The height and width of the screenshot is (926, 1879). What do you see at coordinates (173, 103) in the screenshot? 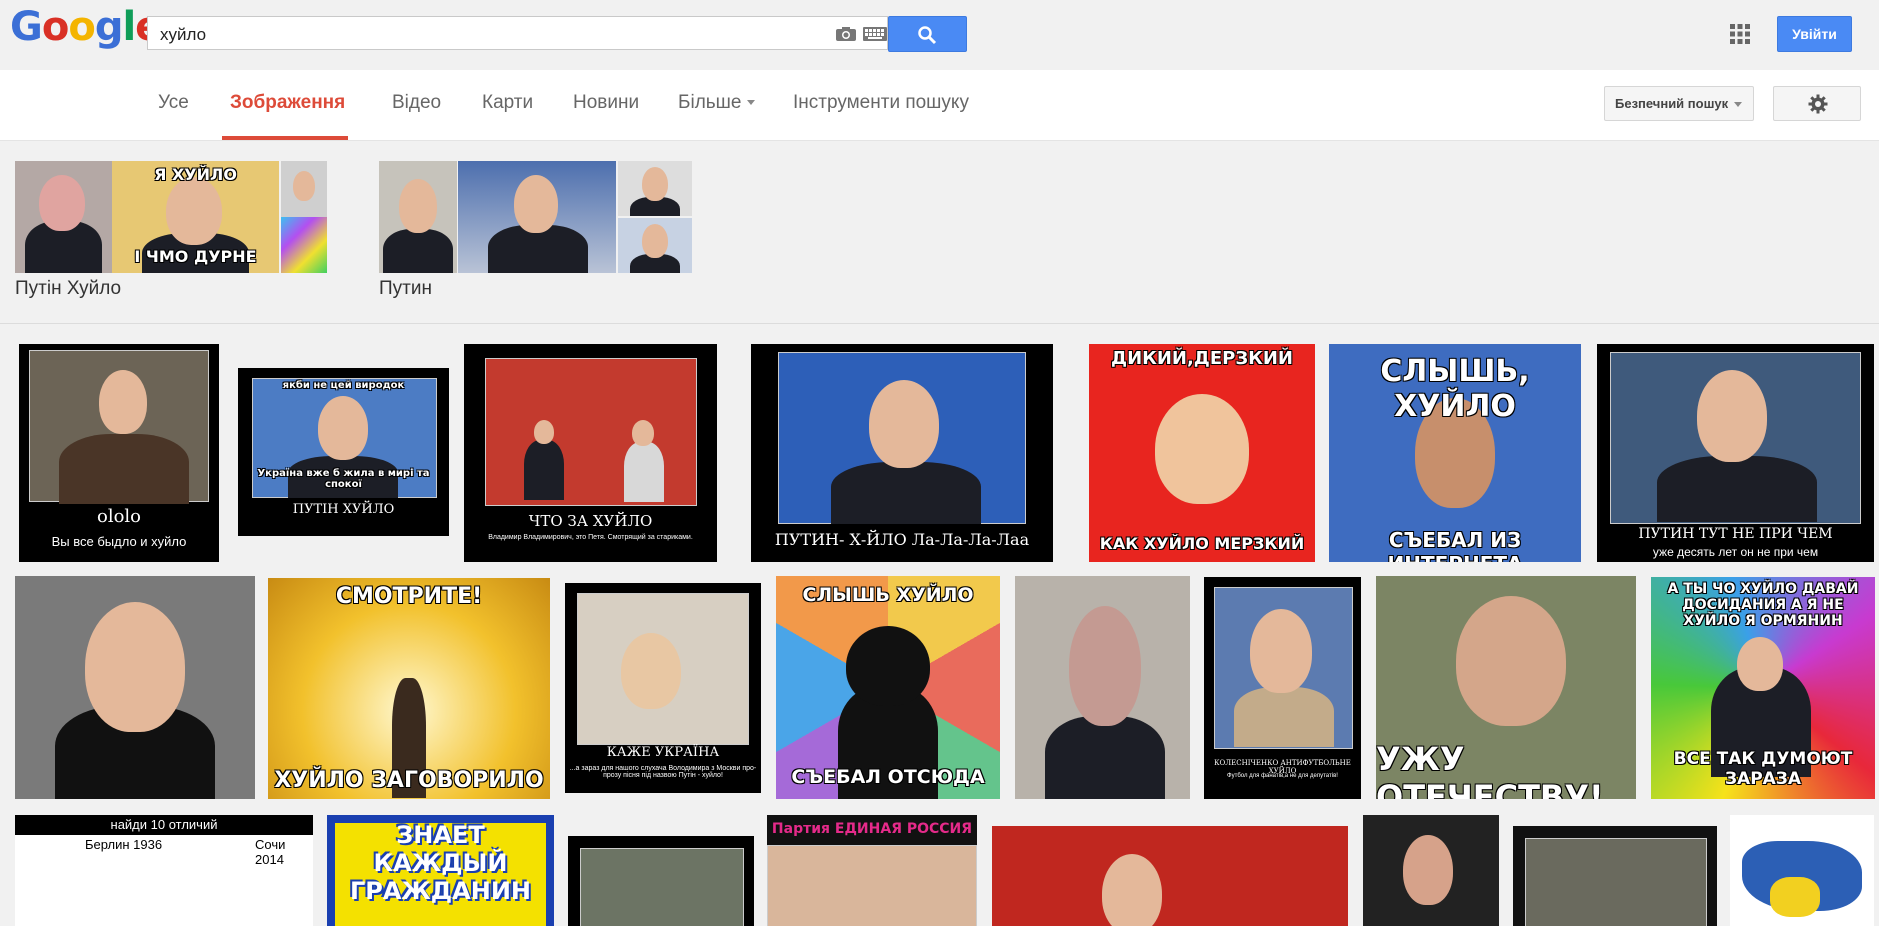
I see `tab-all: Усе` at bounding box center [173, 103].